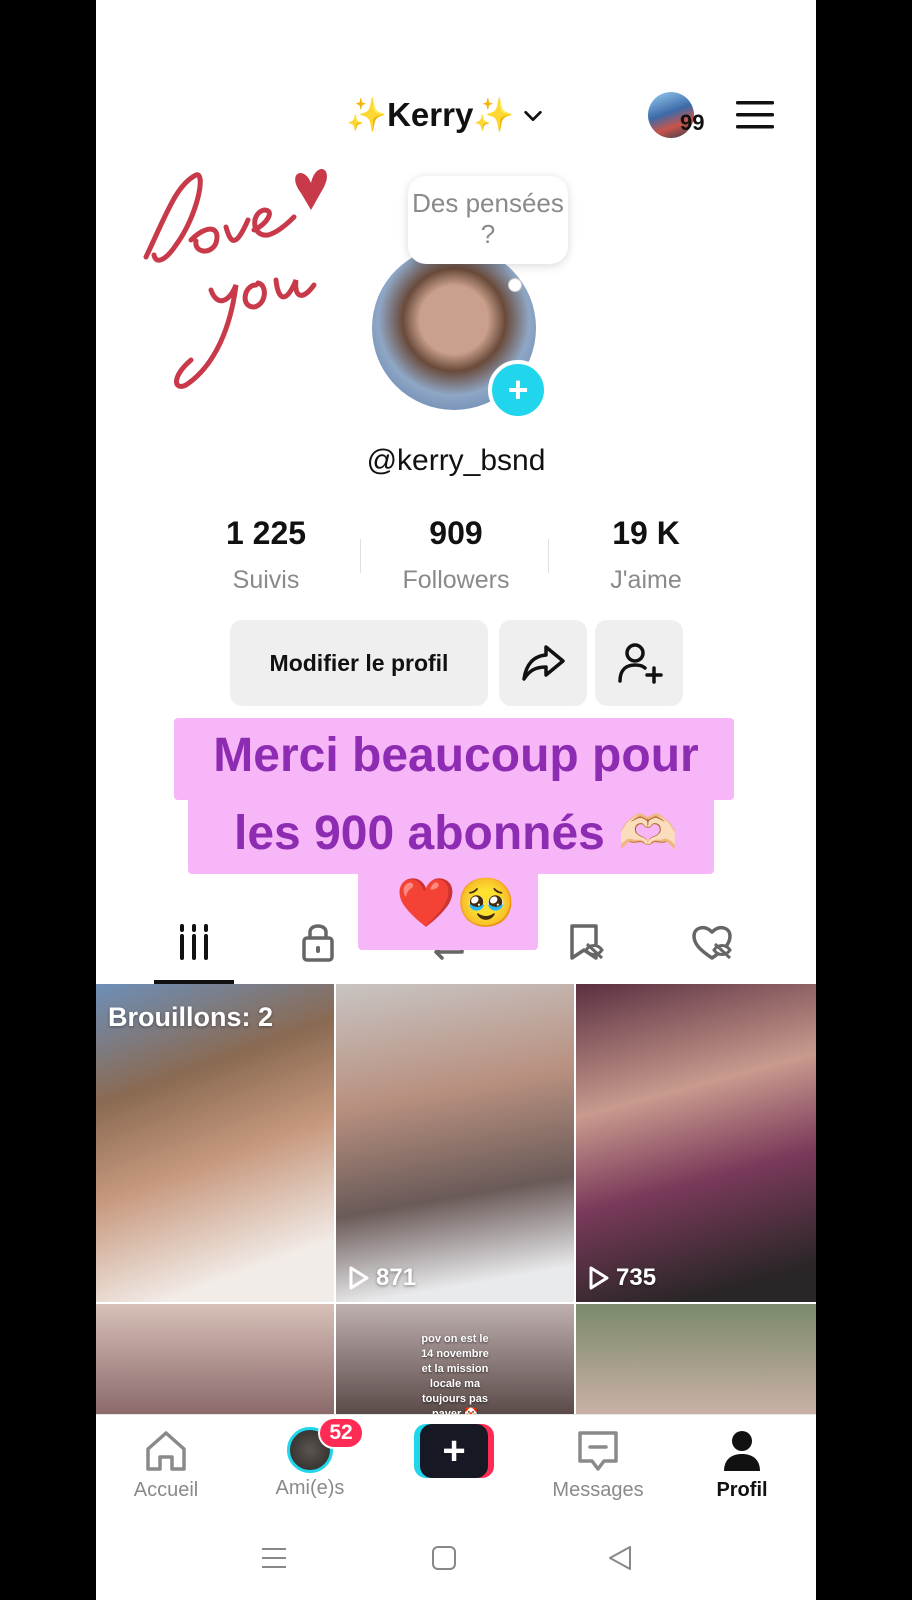  Describe the element at coordinates (274, 1558) in the screenshot. I see `recent-apps-icon` at that location.